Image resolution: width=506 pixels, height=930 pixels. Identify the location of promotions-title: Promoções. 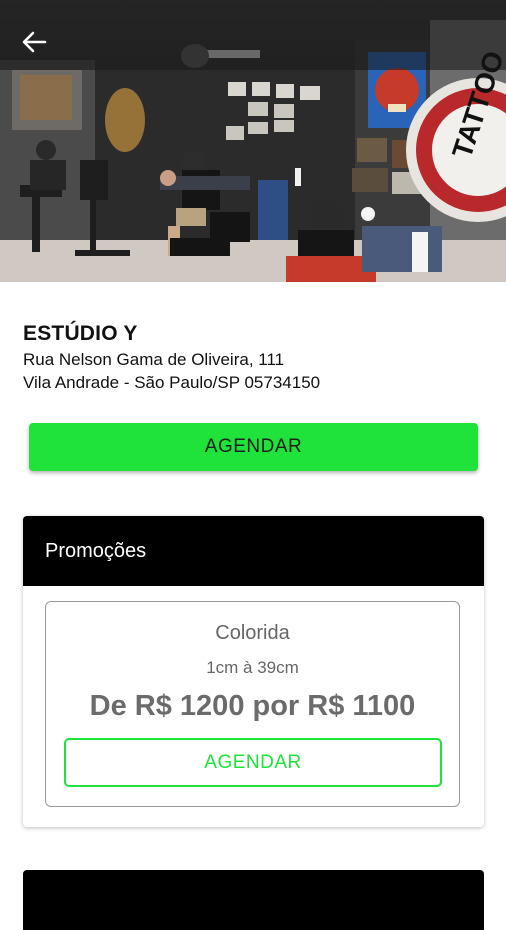
(253, 551).